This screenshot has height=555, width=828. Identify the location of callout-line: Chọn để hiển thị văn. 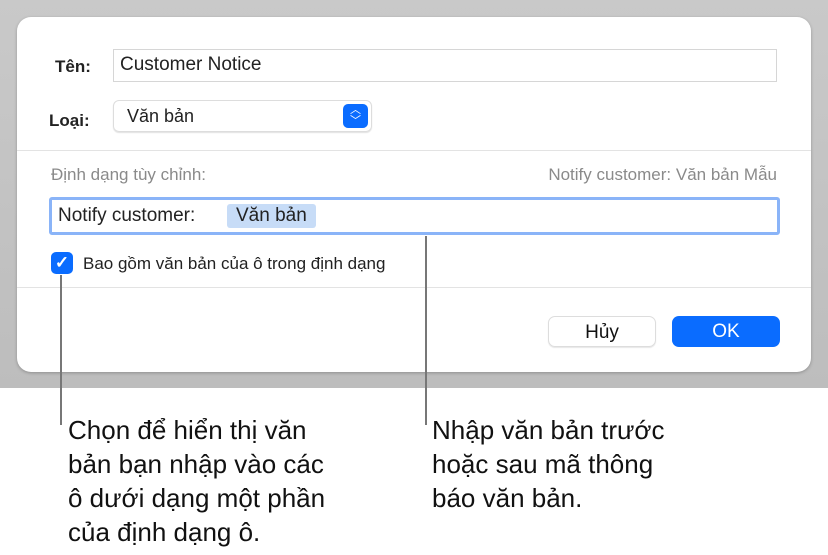
(187, 430).